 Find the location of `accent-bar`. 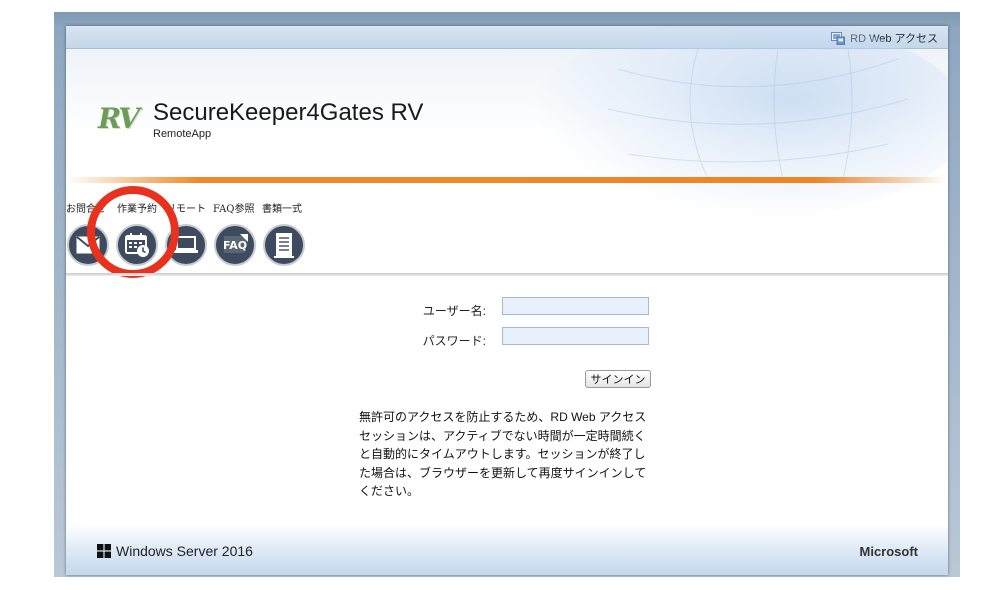

accent-bar is located at coordinates (507, 180).